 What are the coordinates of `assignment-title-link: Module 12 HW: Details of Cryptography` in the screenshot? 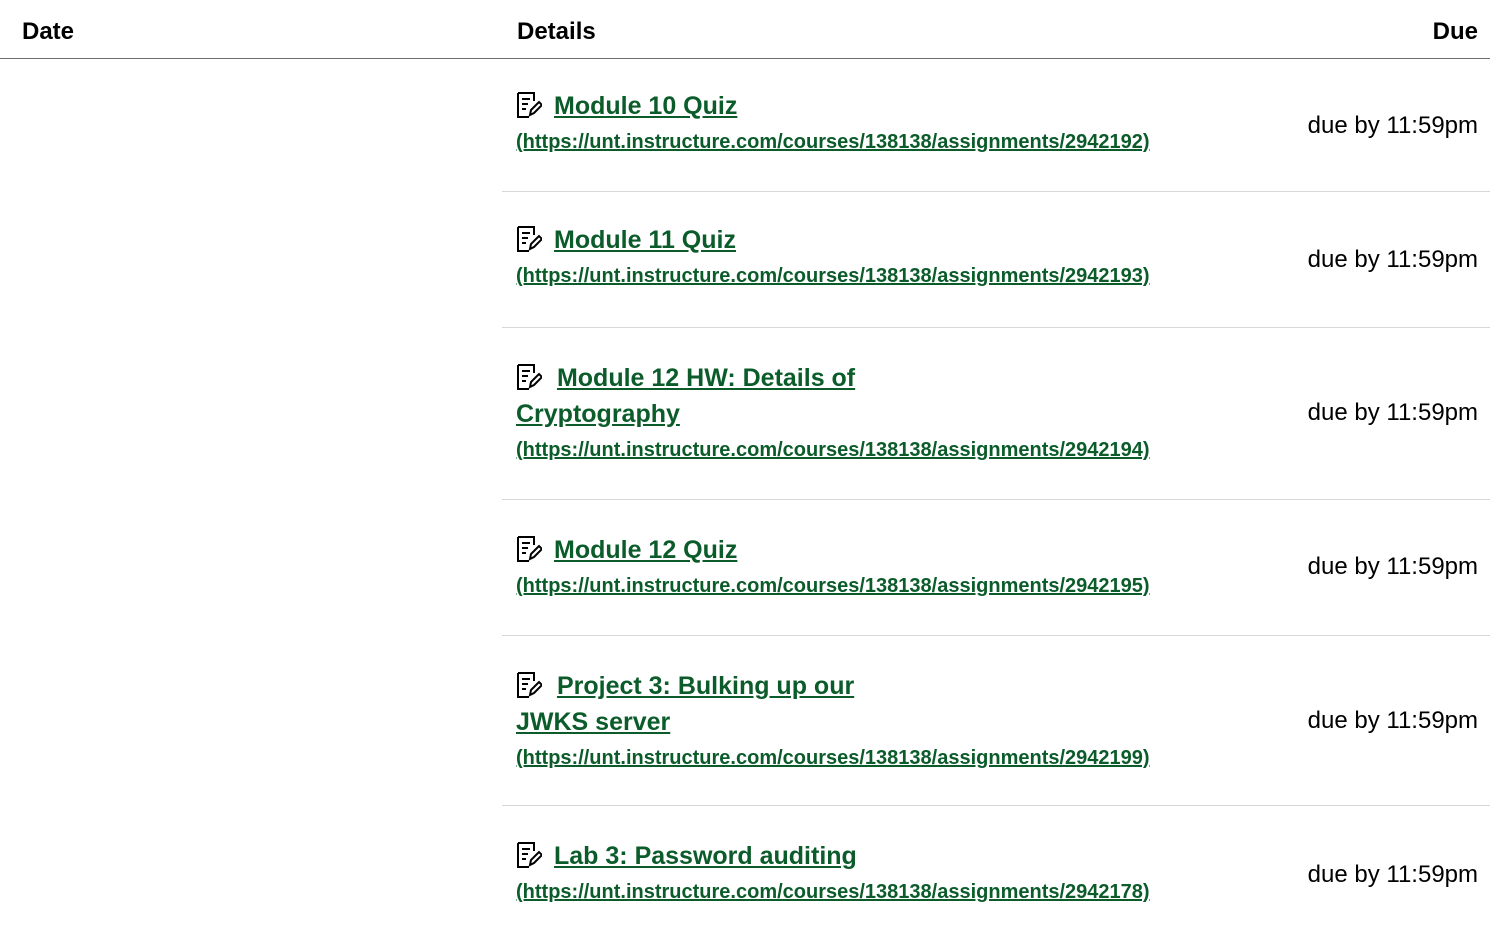 It's located at (685, 396).